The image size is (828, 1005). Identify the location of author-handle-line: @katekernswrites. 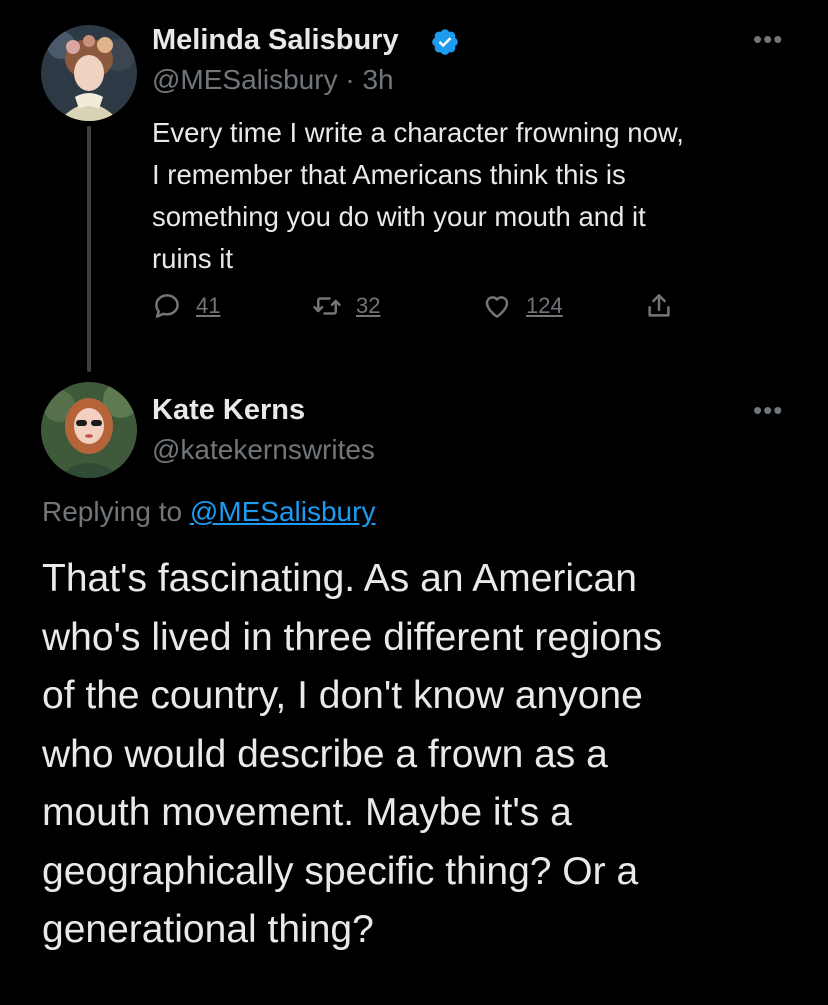
(263, 450).